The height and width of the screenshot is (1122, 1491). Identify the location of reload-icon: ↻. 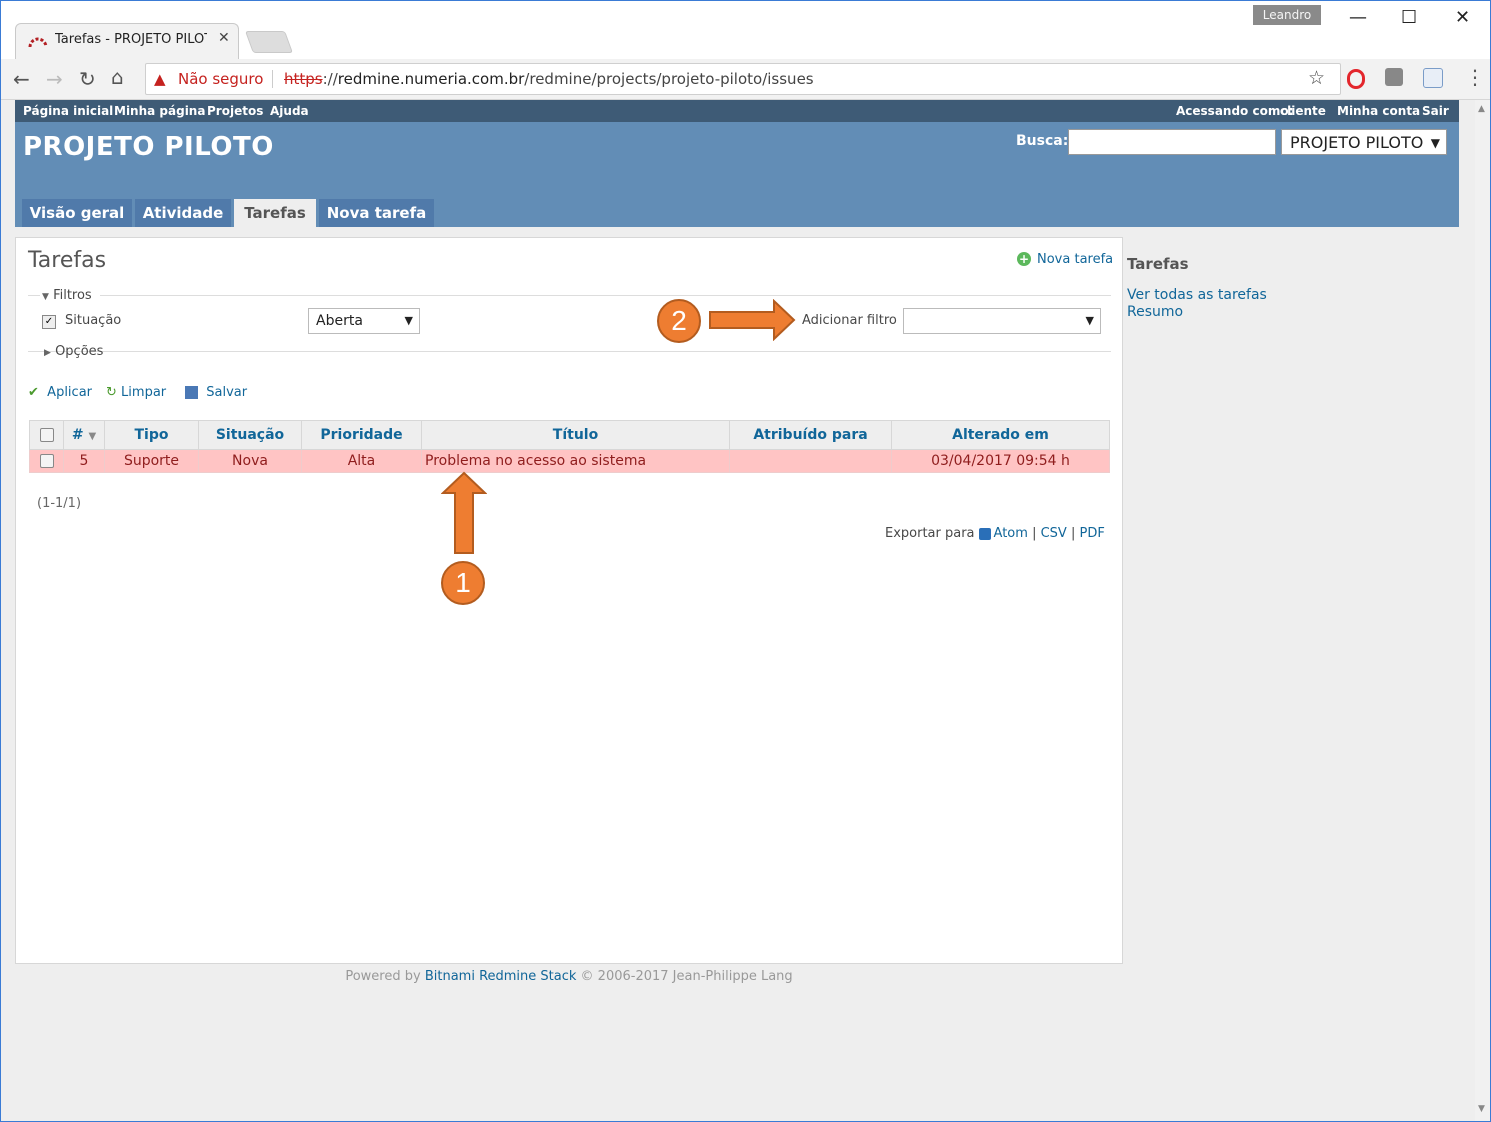
(87, 79).